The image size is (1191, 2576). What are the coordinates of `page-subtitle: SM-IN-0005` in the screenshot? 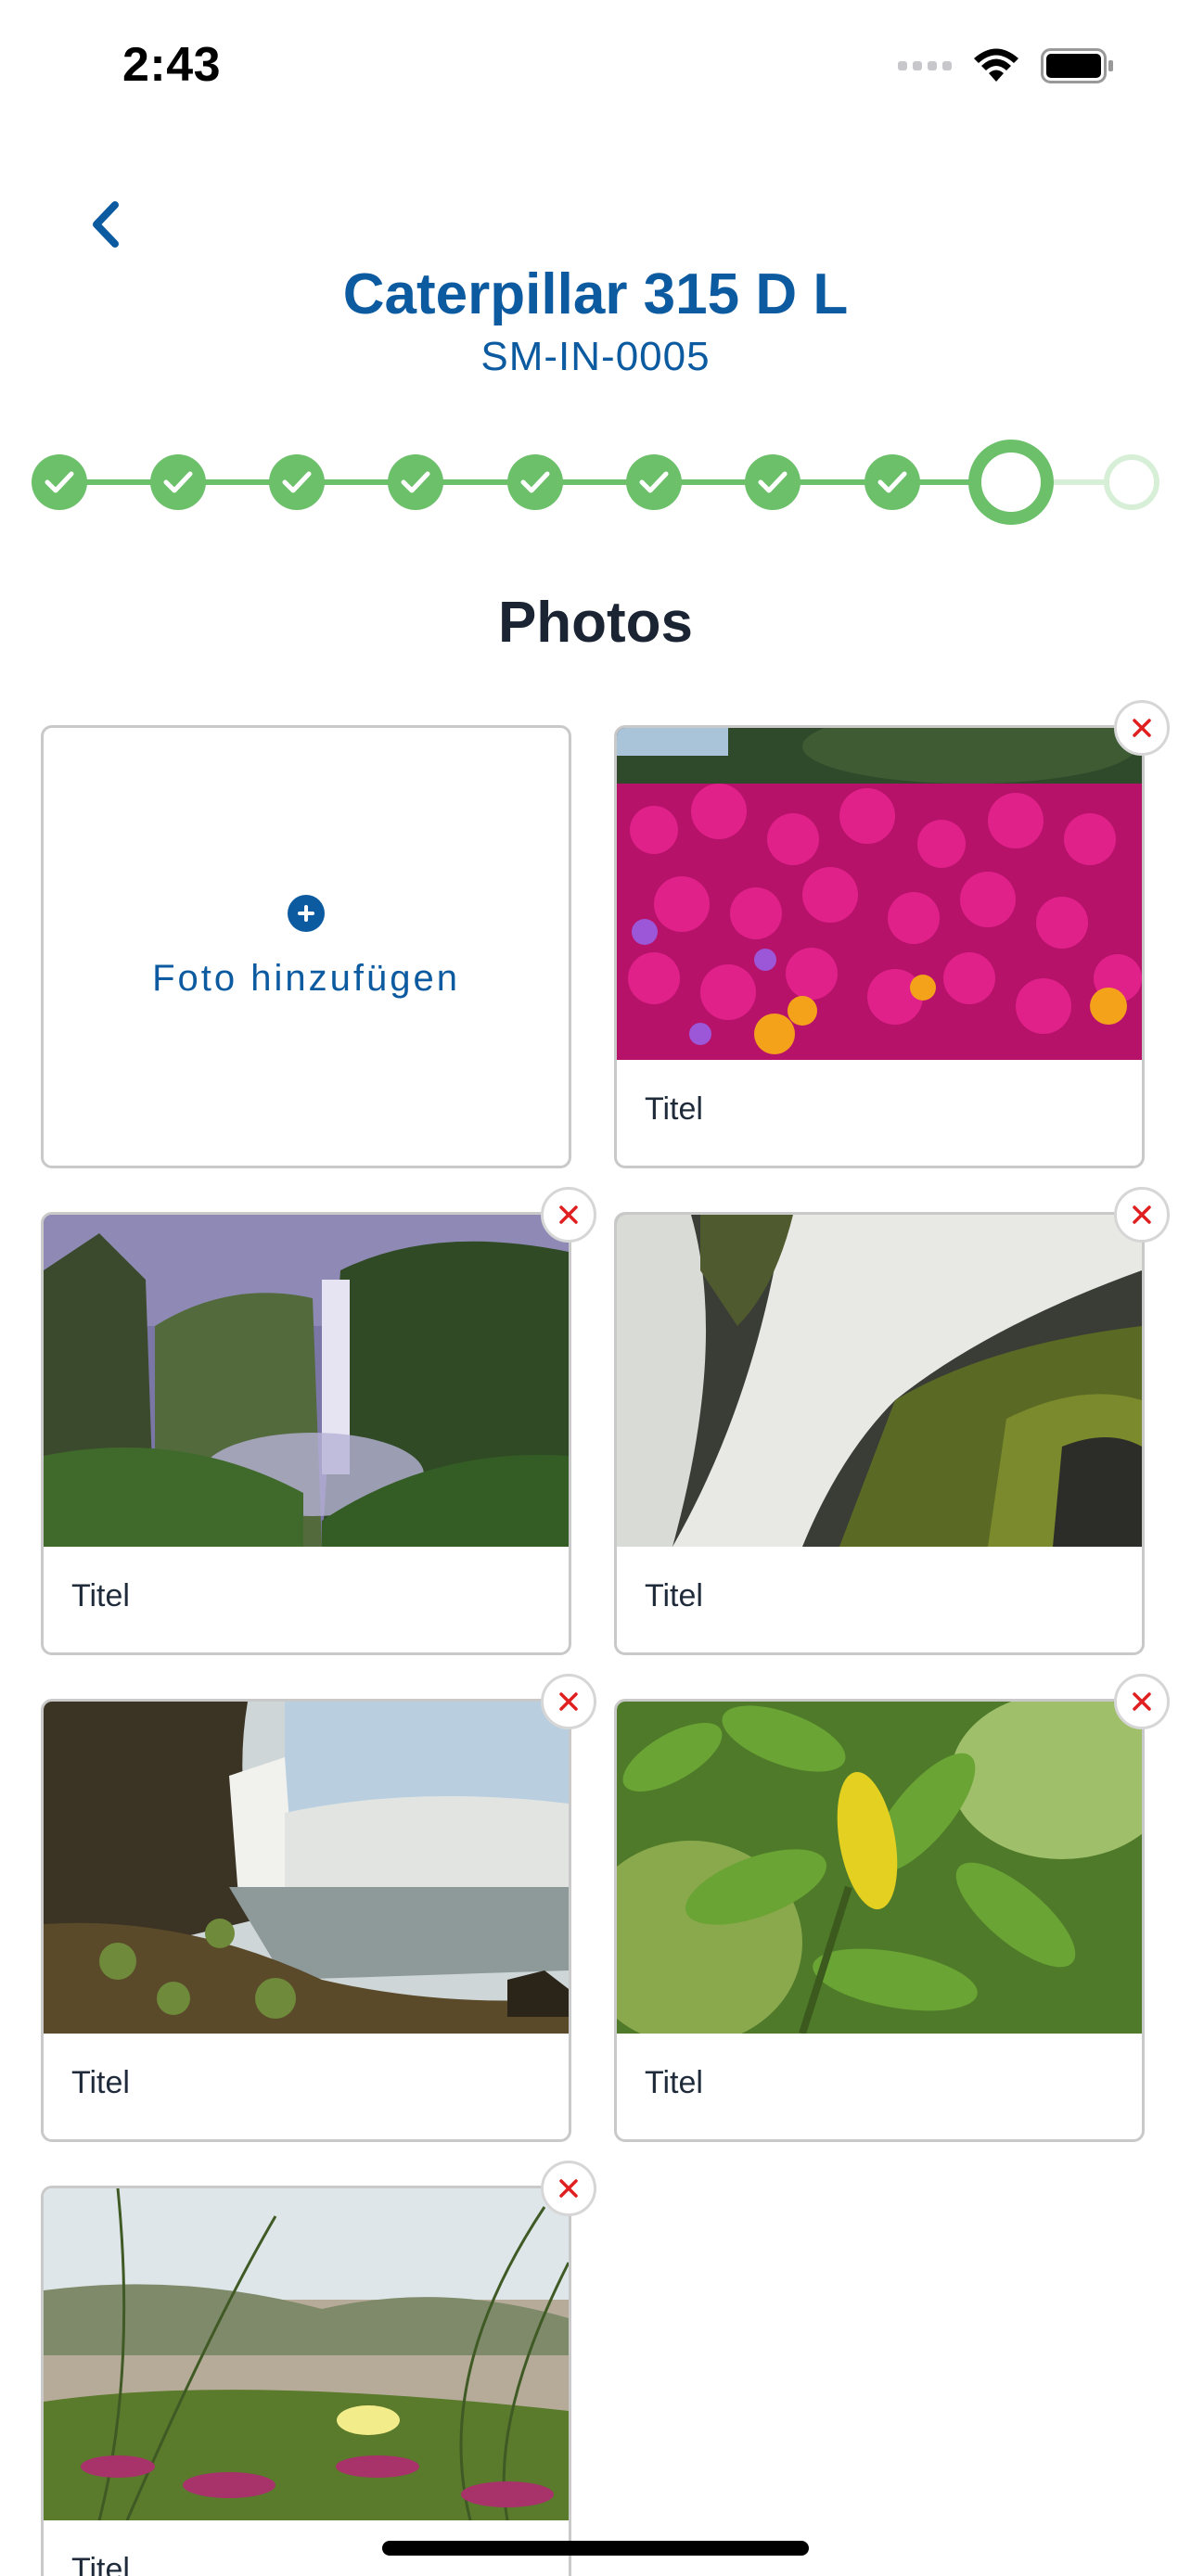 It's located at (595, 356).